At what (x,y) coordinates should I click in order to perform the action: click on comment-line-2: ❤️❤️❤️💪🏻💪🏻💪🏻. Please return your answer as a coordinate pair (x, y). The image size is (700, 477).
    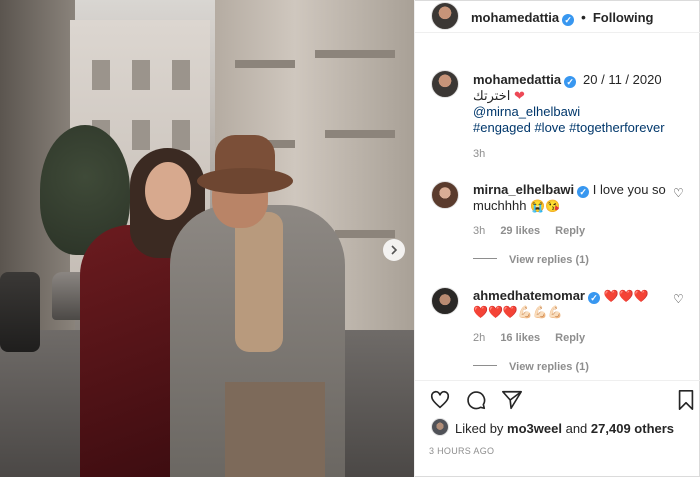
    Looking at the image, I should click on (518, 311).